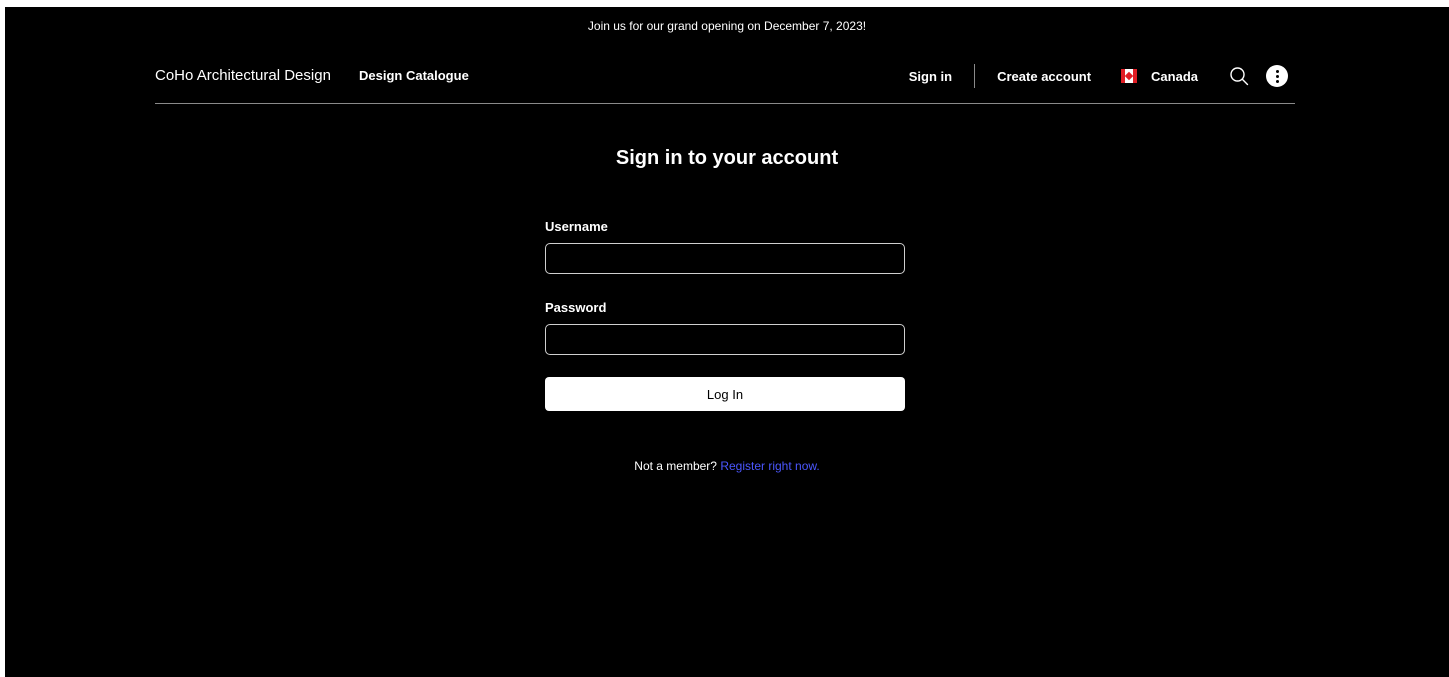  Describe the element at coordinates (1277, 81) in the screenshot. I see `more-dot-bottom` at that location.